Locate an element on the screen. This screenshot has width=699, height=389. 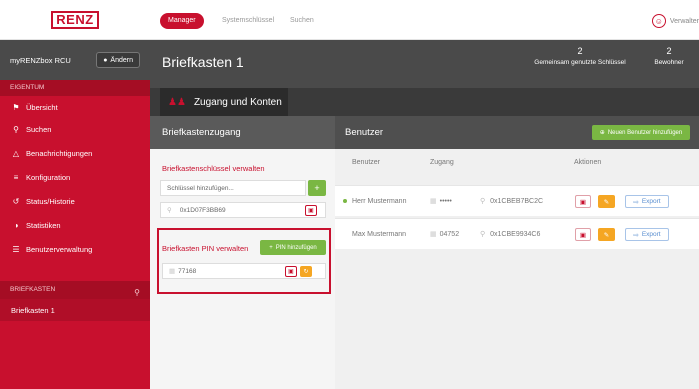
user-label: Verwalter is located at coordinates (684, 21).